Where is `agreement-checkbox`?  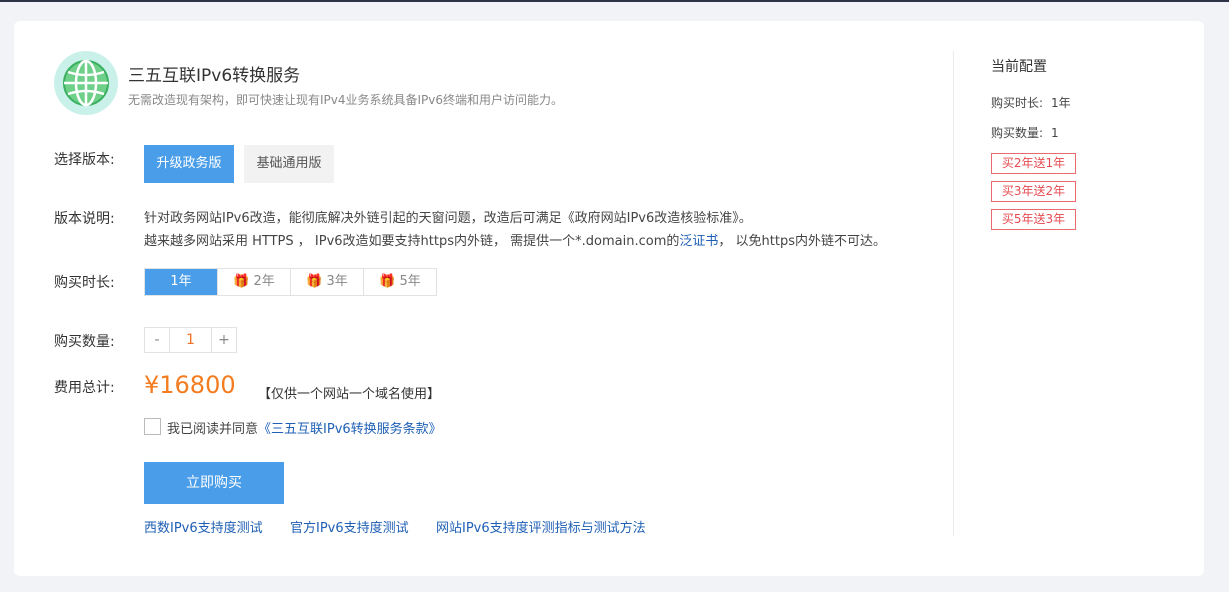
agreement-checkbox is located at coordinates (152, 426).